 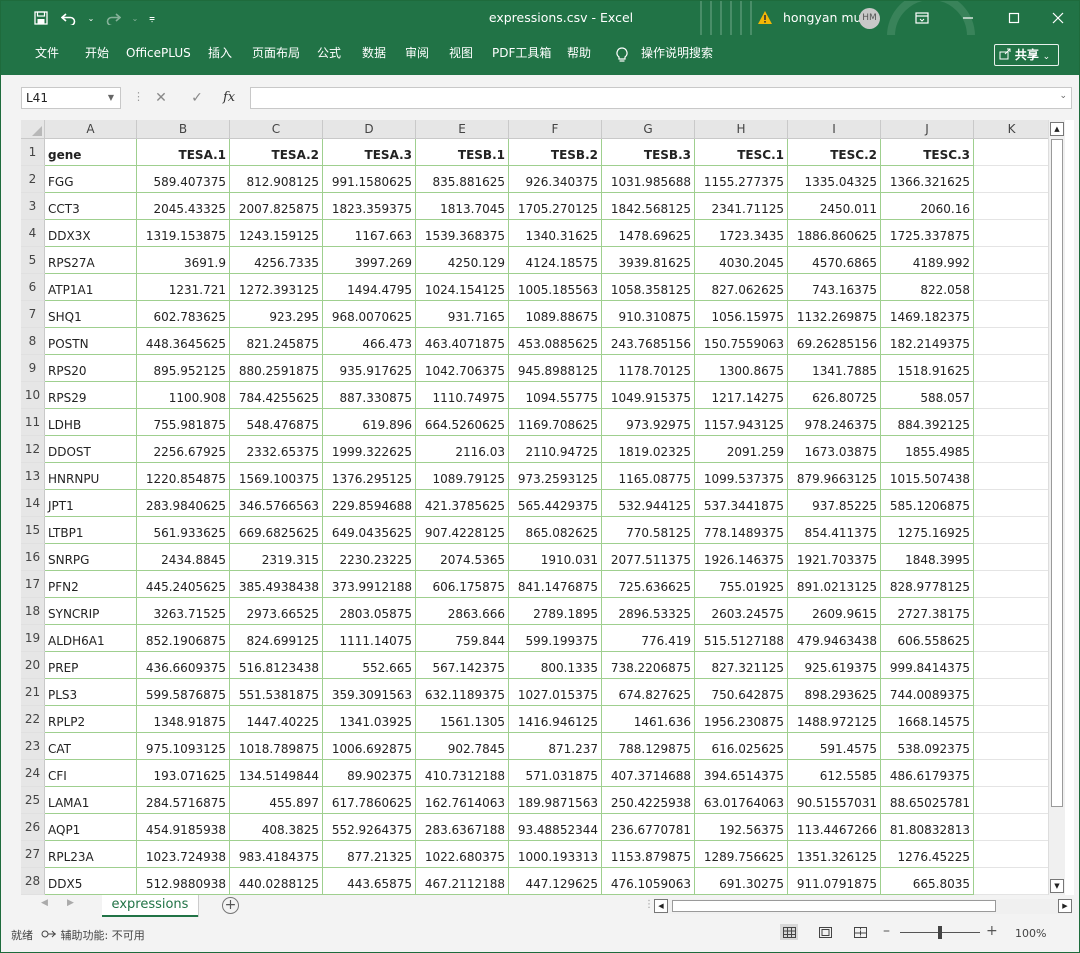 I want to click on row-header-2: 2, so click(x=33, y=179).